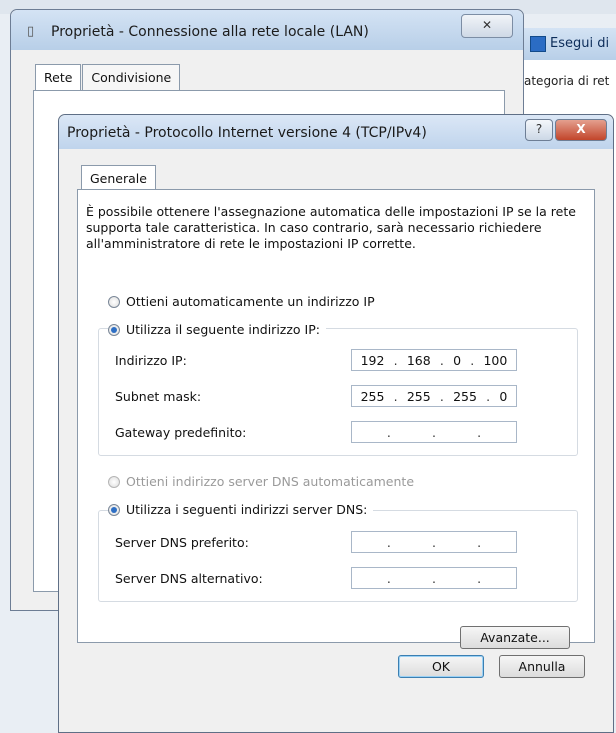  I want to click on ip-address-input: 192. 168. 0. 100, so click(434, 360).